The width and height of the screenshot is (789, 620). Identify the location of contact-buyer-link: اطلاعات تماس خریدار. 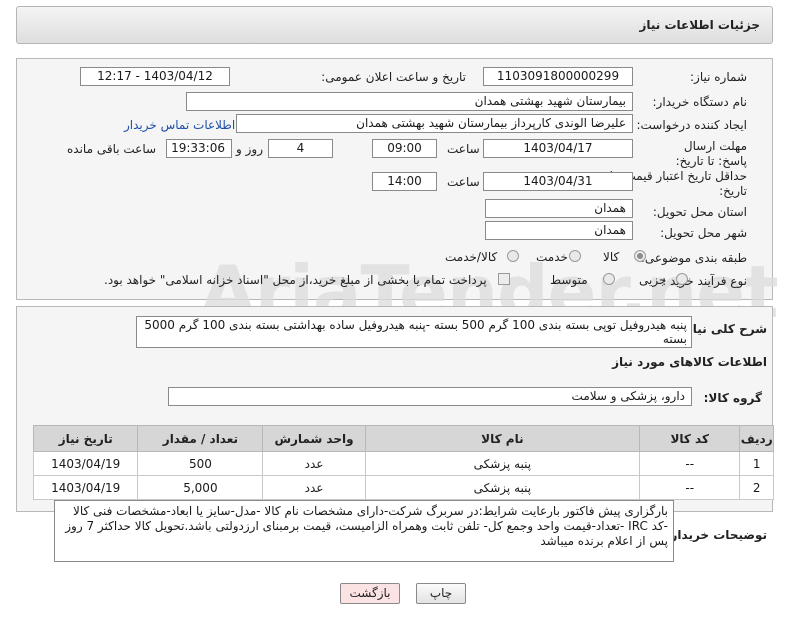
(179, 125).